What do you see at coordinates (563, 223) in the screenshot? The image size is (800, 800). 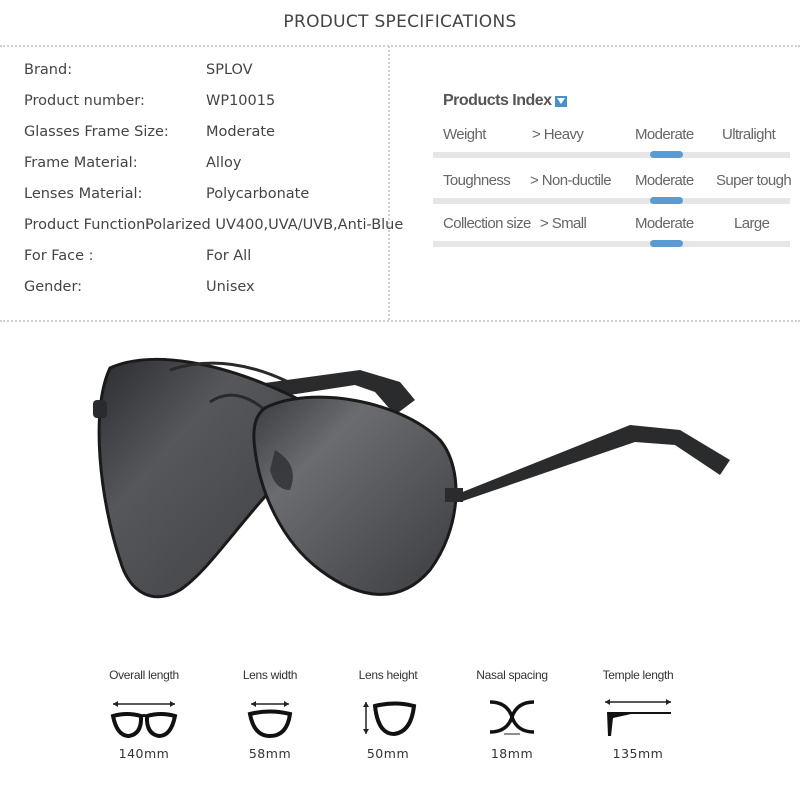 I see `index-option-low: > Small` at bounding box center [563, 223].